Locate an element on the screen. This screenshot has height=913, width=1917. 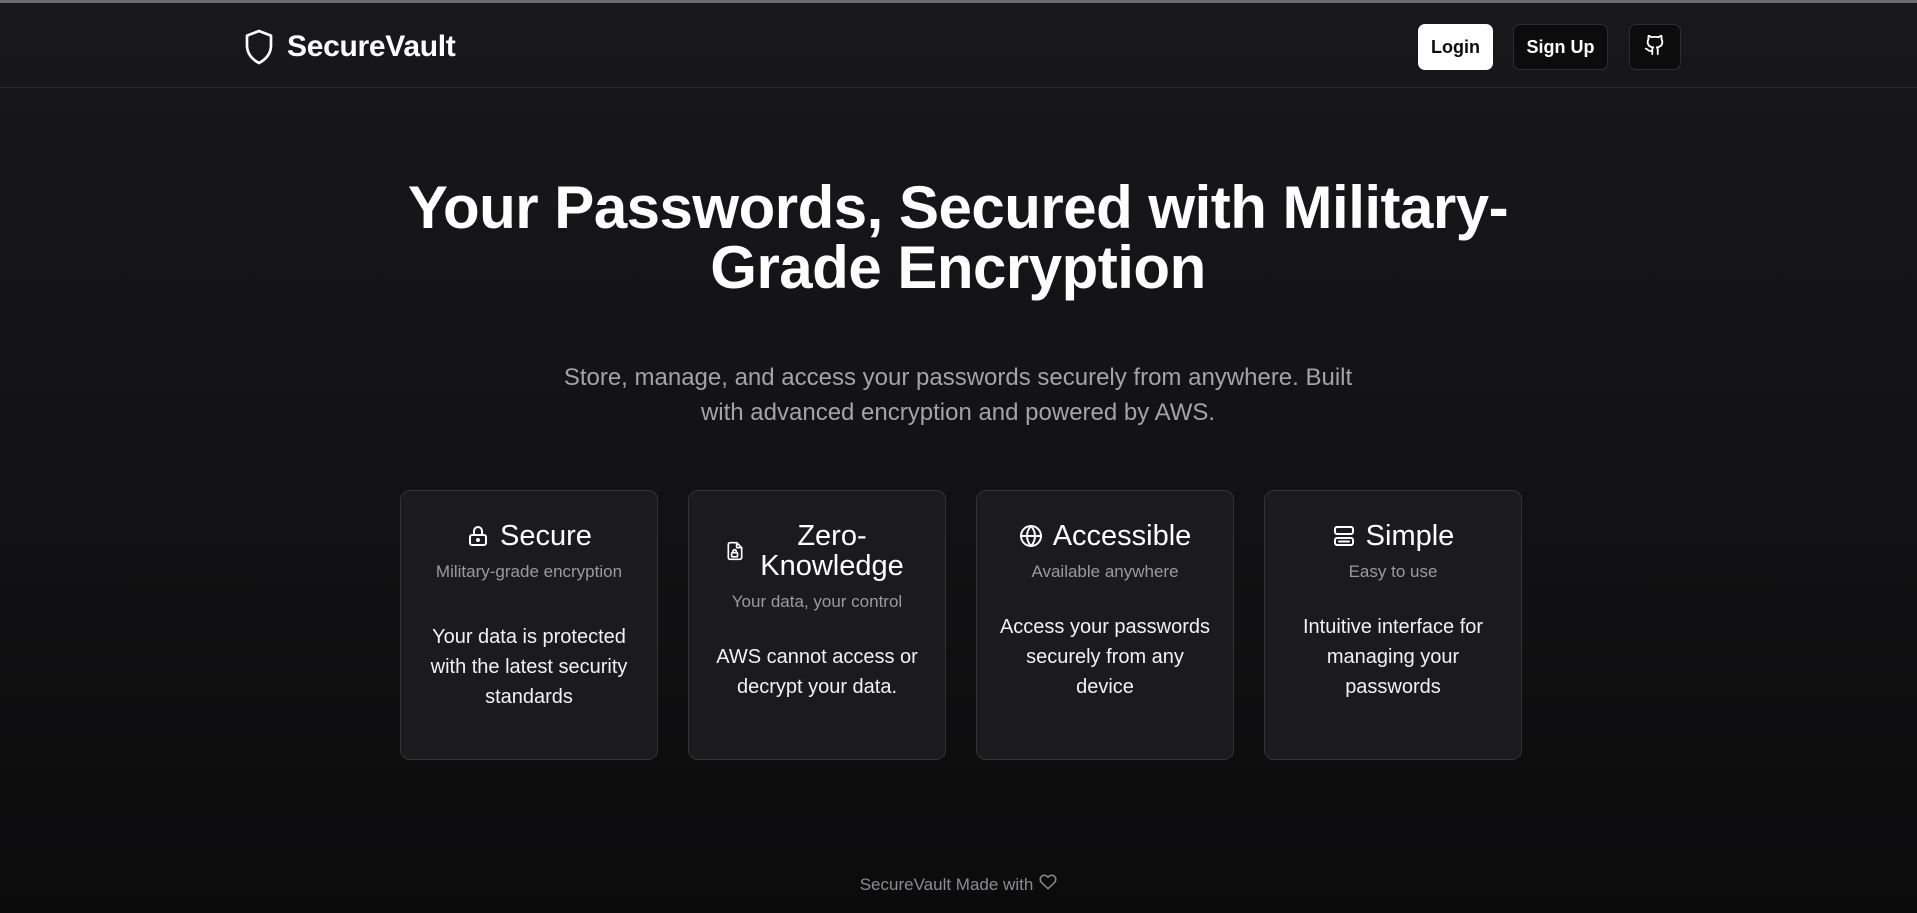
shield-icon is located at coordinates (259, 47).